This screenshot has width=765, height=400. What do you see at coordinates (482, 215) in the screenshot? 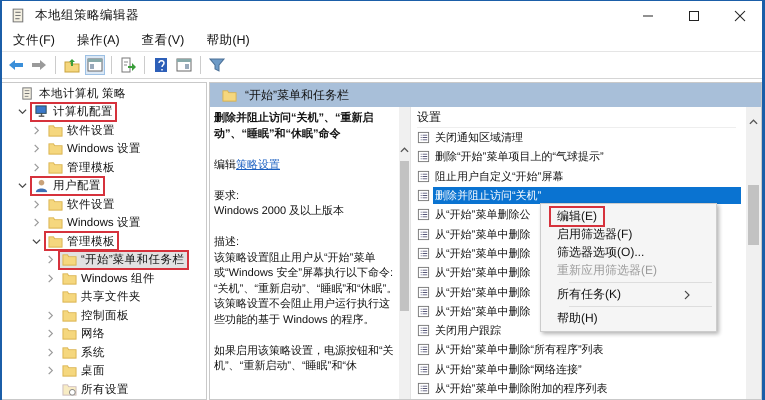
I see `setting-row: 从“开始”菜单删除公` at bounding box center [482, 215].